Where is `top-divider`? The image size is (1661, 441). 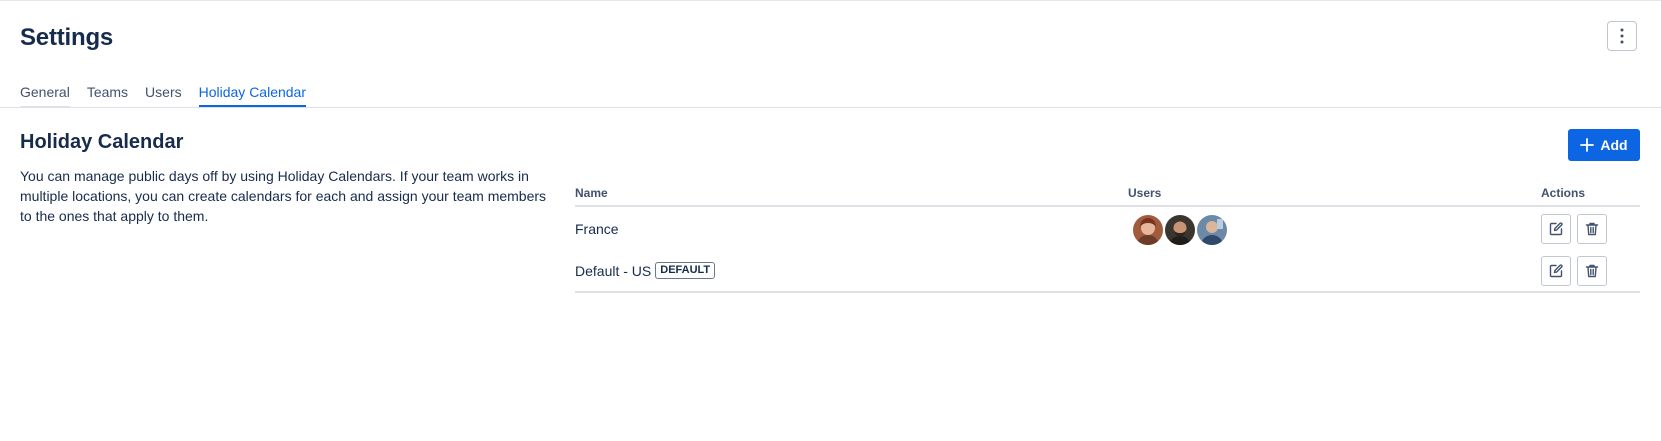
top-divider is located at coordinates (830, 0).